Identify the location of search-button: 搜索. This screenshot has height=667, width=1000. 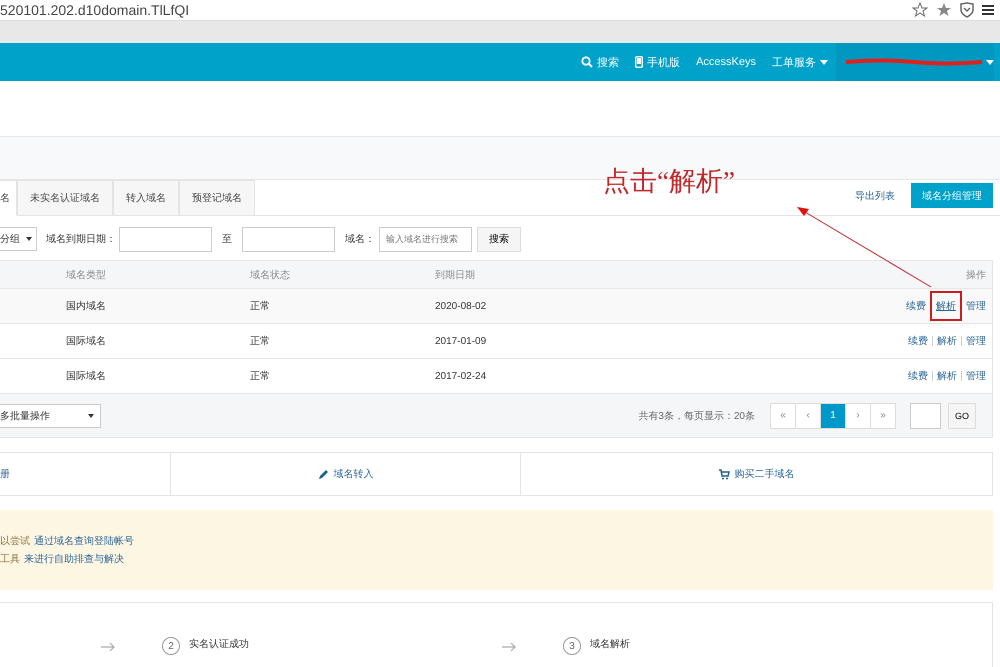
(499, 239).